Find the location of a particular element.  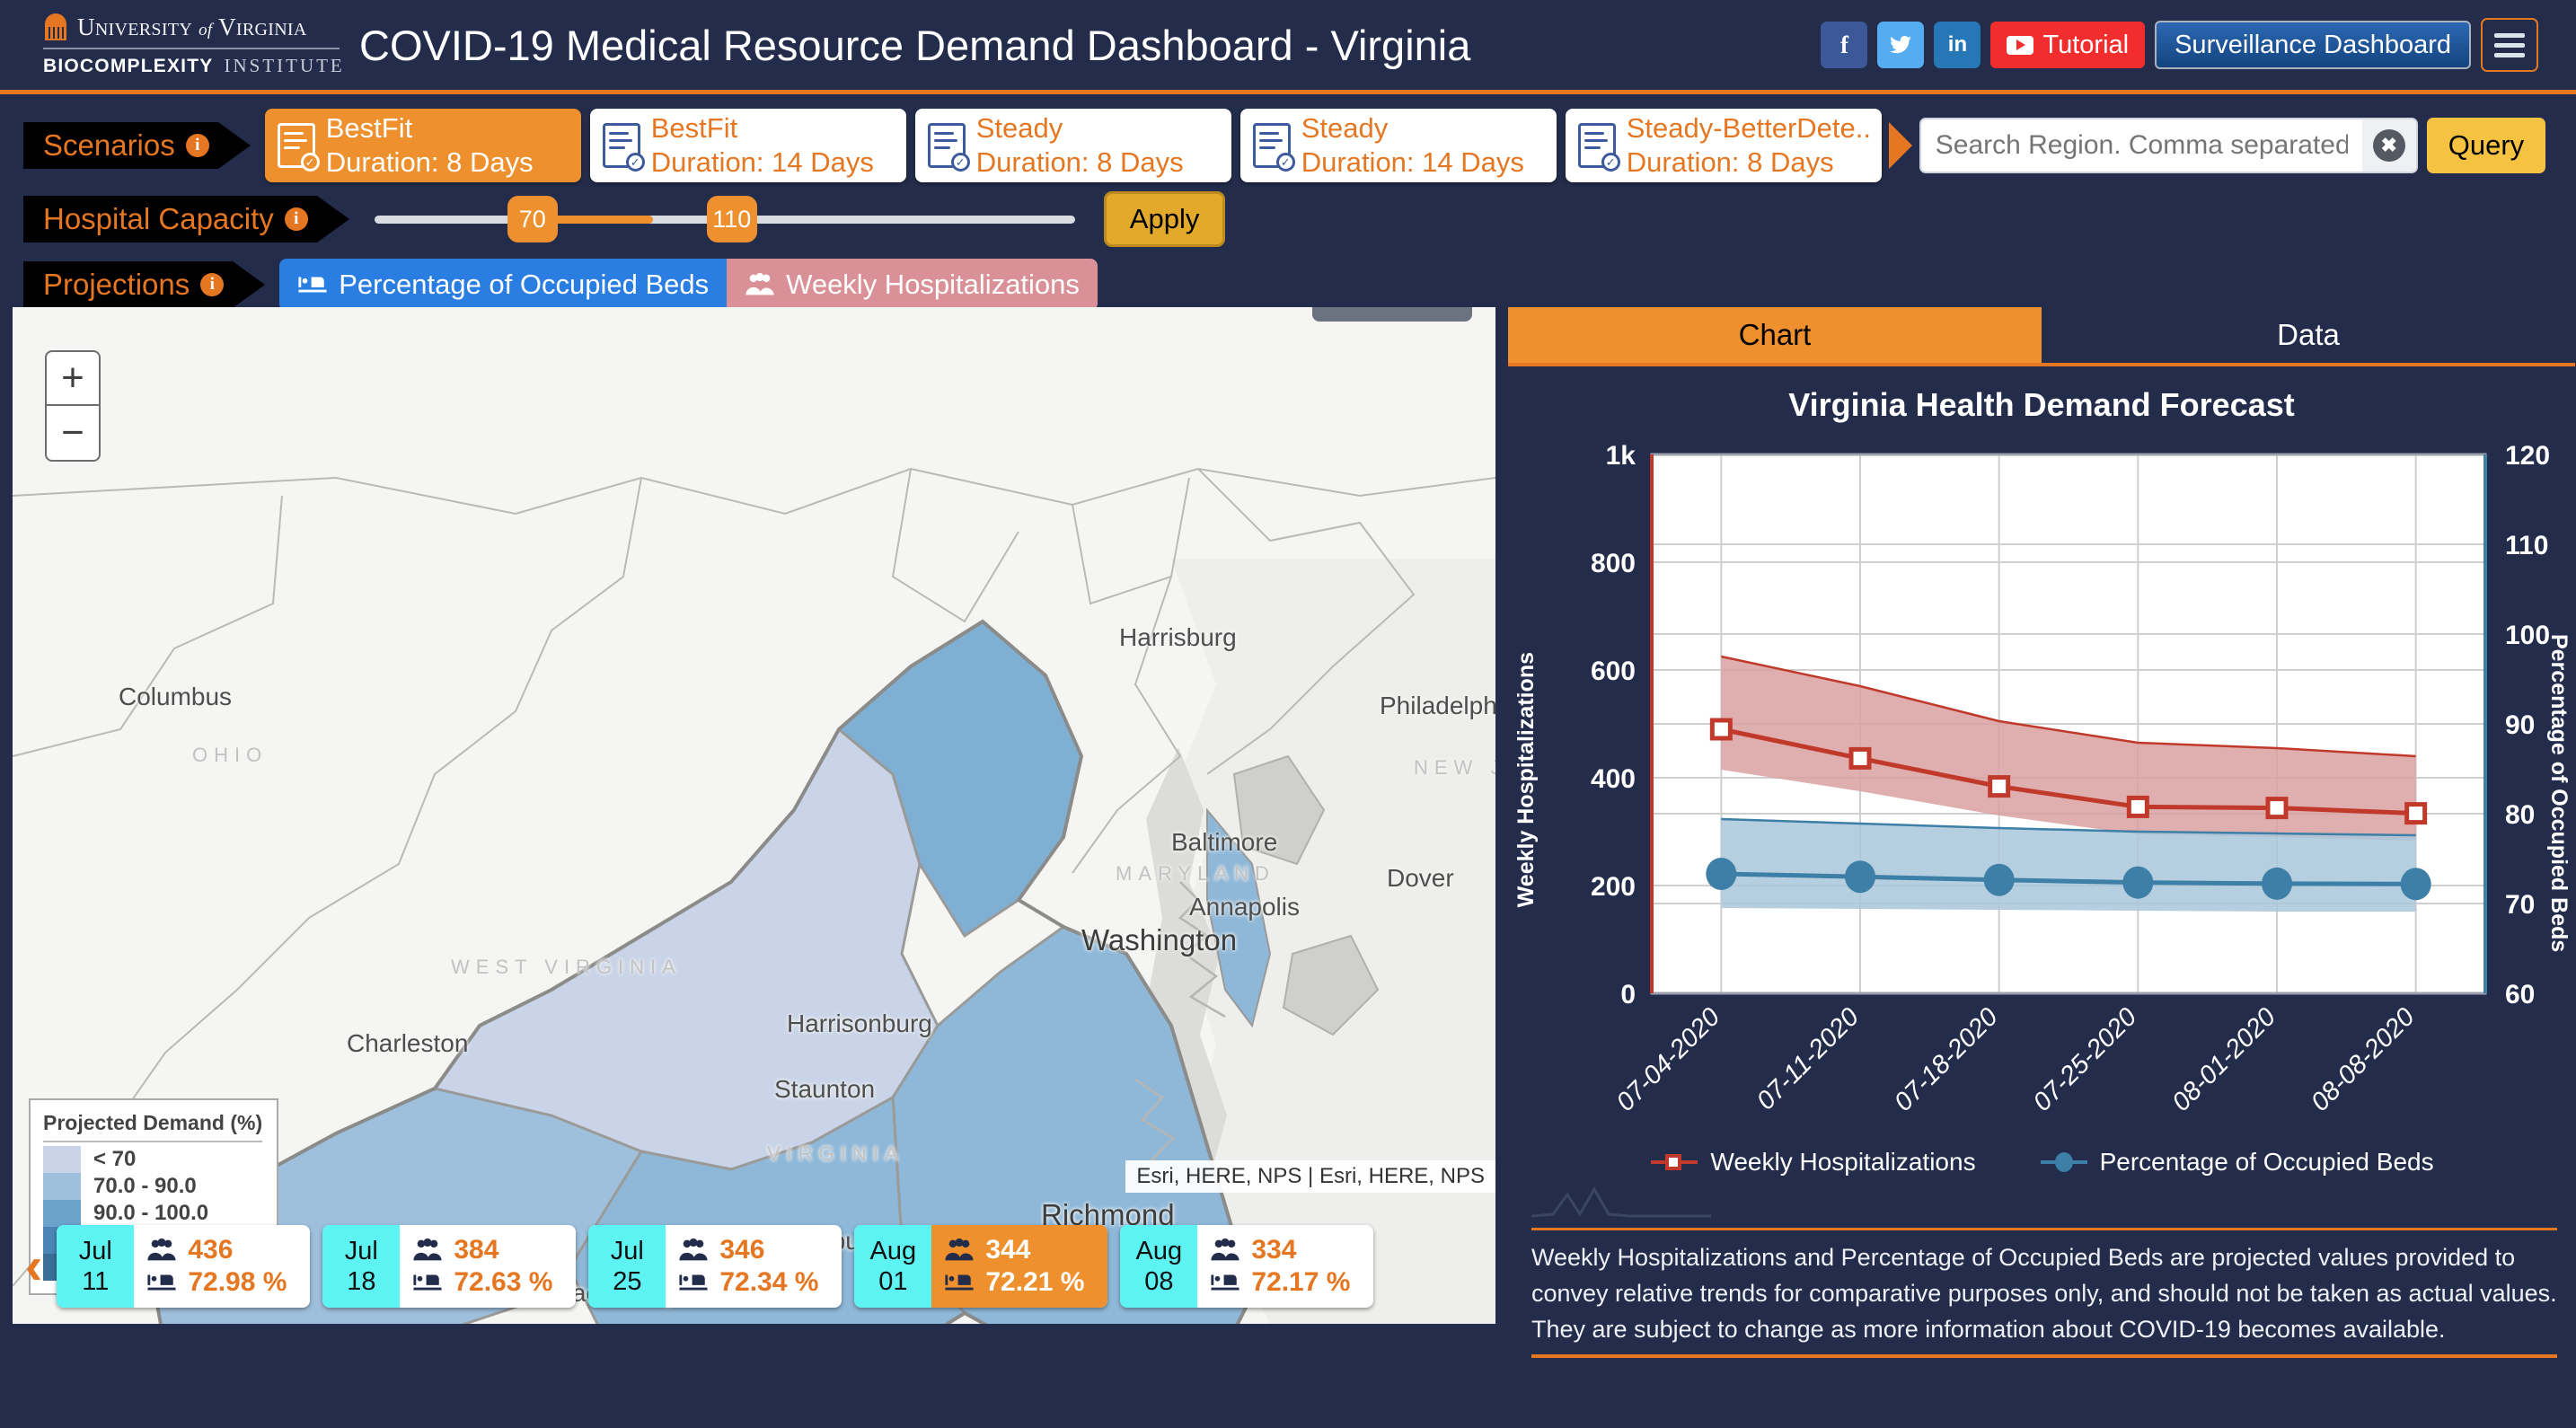

map-reset-button: Reset is located at coordinates (1391, 314).